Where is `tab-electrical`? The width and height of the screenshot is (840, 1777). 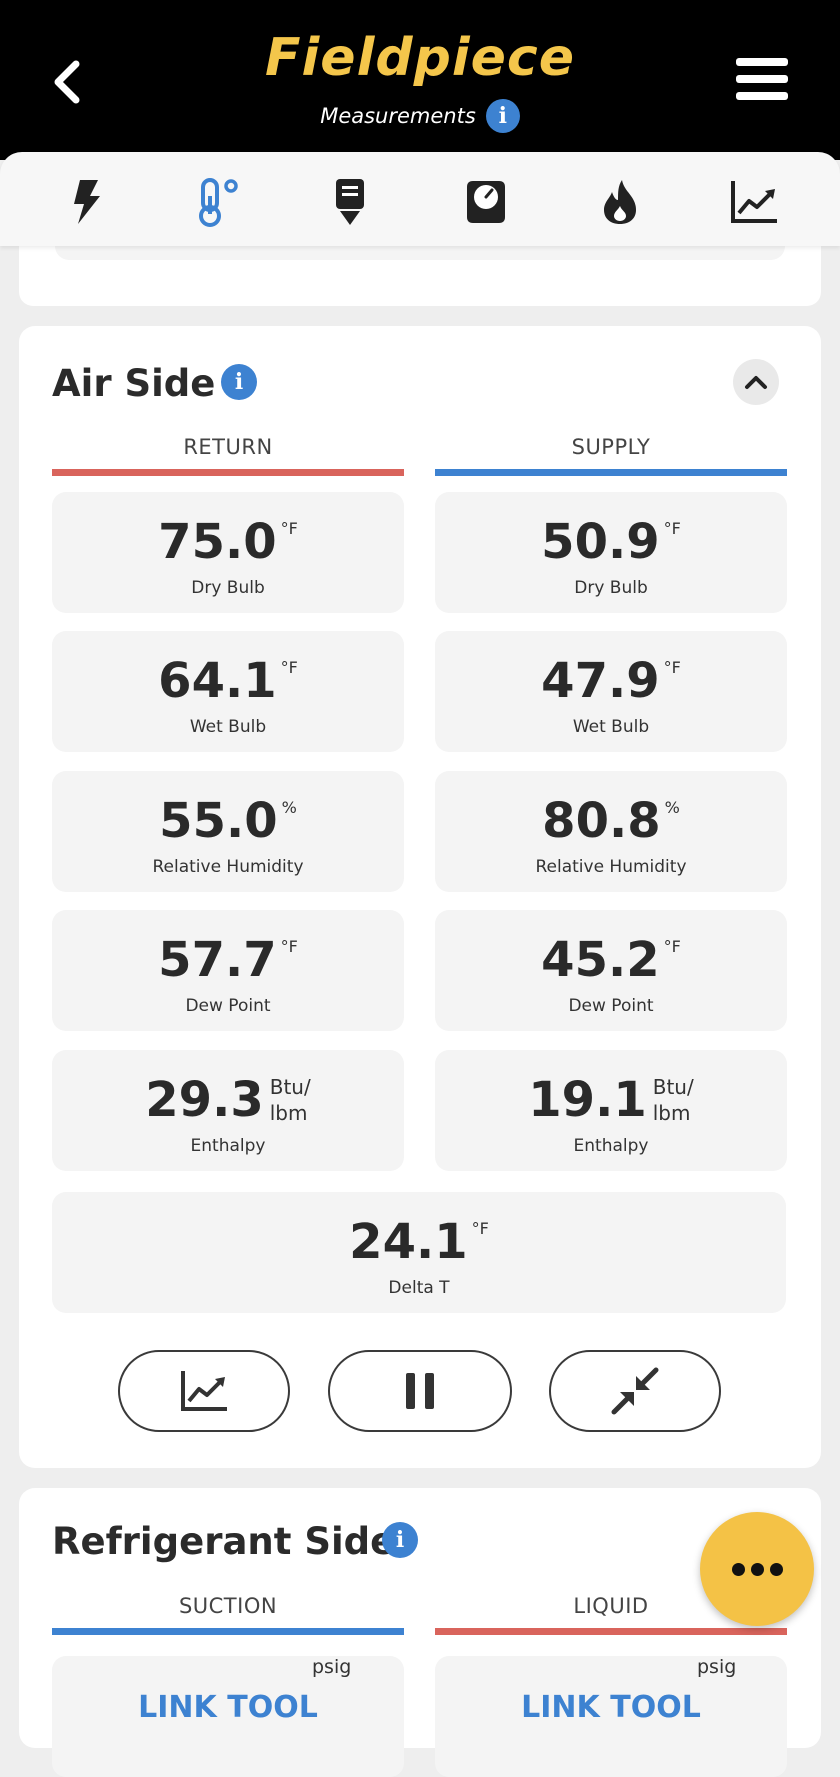 tab-electrical is located at coordinates (86, 202).